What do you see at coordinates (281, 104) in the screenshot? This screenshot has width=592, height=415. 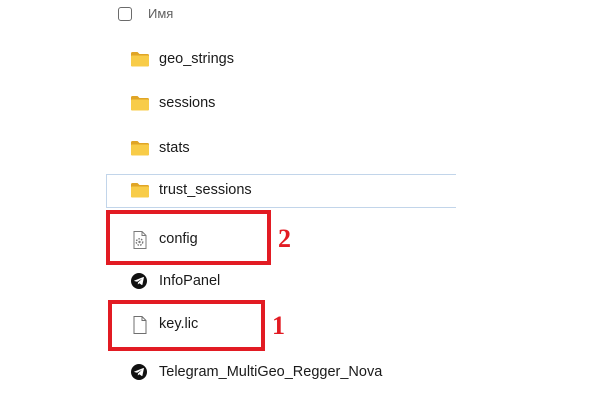 I see `file-row-sessions: sessions` at bounding box center [281, 104].